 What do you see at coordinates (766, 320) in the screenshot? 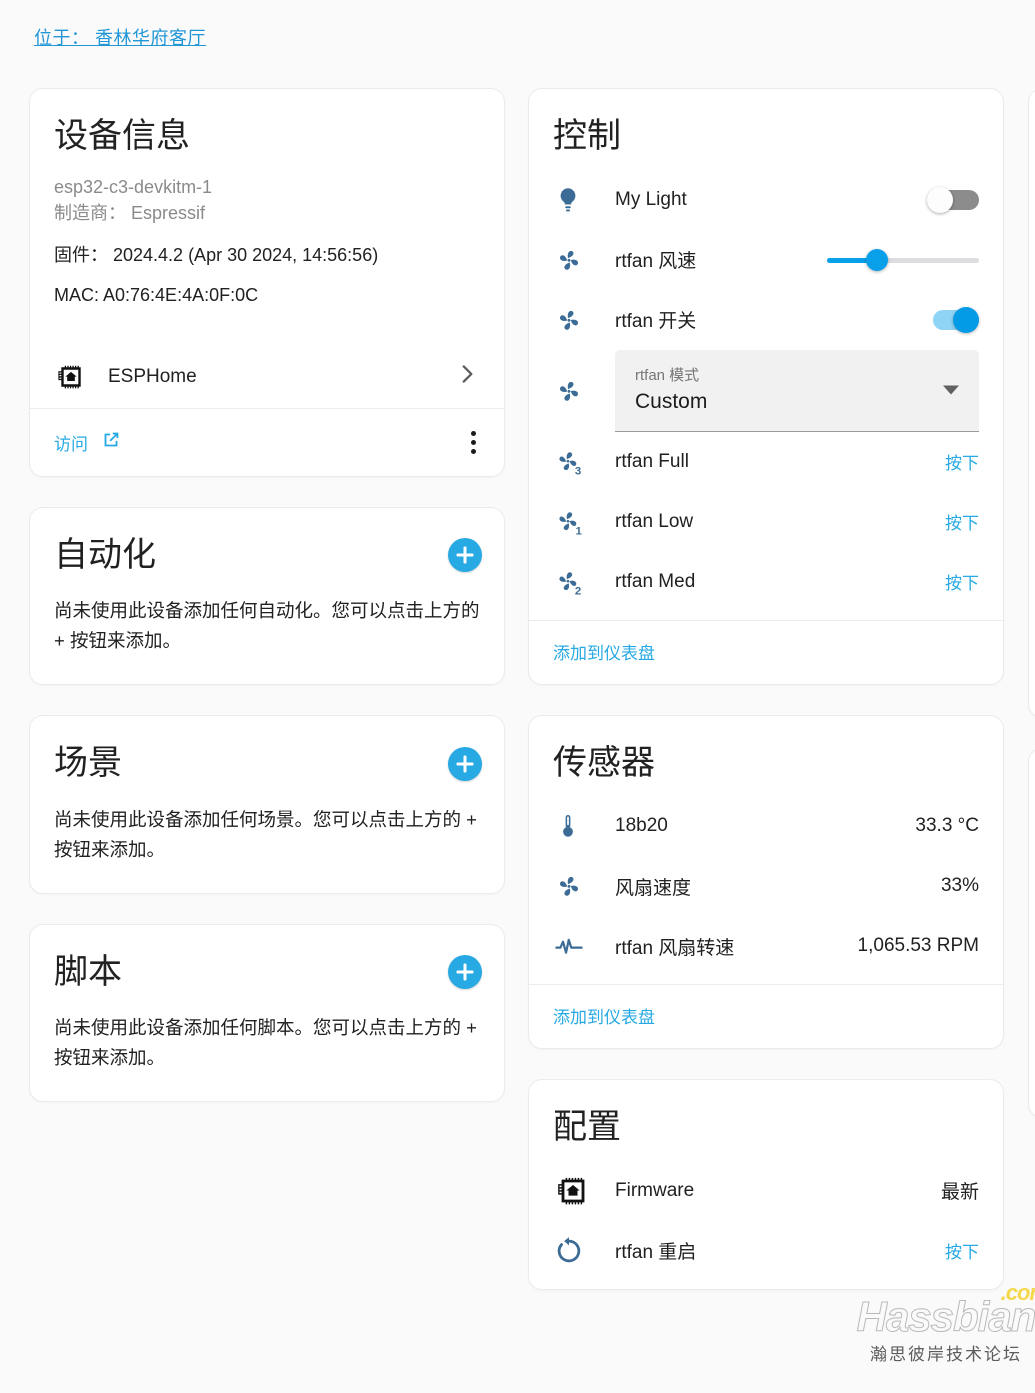
I see `control-row-rtfan-switch: rtfan 开关` at bounding box center [766, 320].